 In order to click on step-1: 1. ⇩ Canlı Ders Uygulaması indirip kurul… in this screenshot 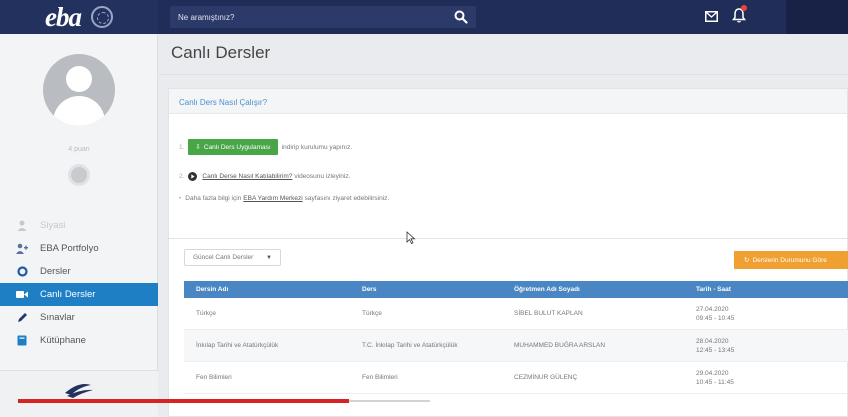, I will do `click(265, 147)`.